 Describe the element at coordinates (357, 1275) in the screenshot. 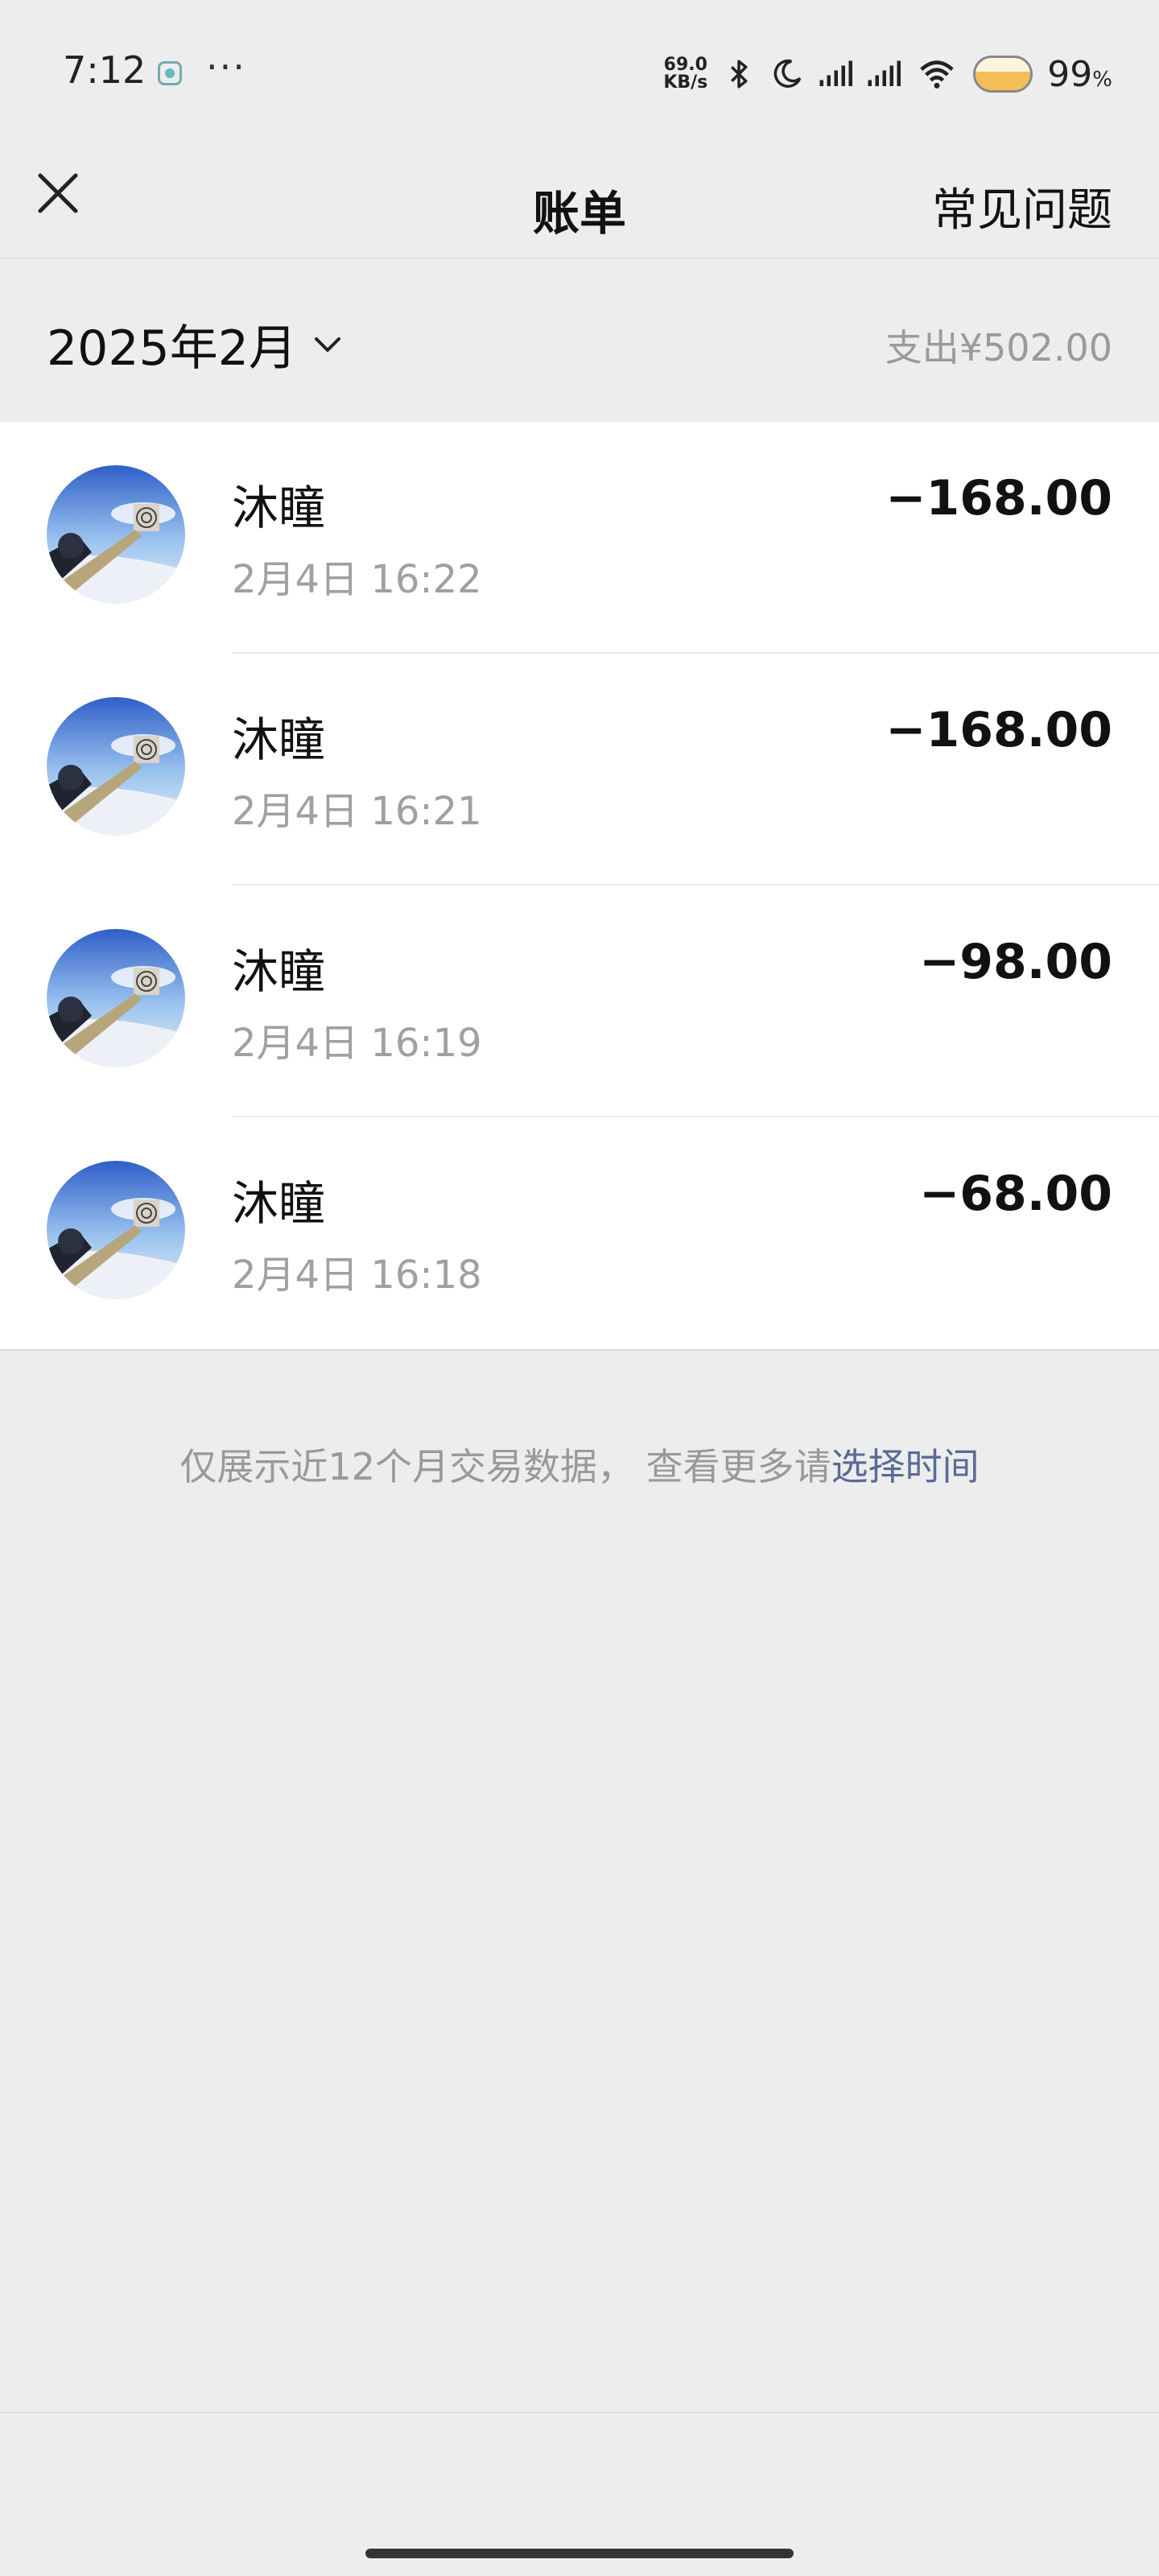

I see `transaction-time: 2月4日 16:18` at that location.